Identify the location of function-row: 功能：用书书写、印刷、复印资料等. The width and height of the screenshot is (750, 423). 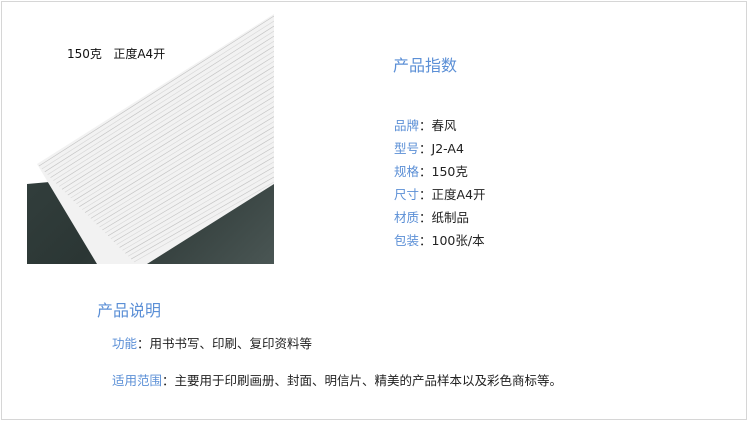
(212, 342).